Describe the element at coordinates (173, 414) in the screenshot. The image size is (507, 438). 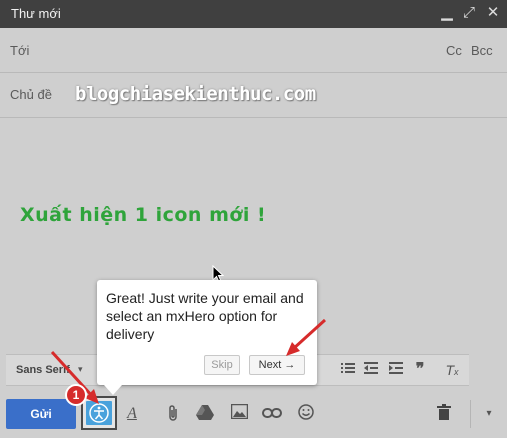
I see `attach-icon` at that location.